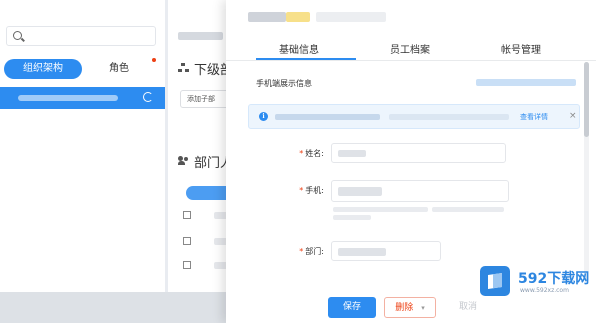  I want to click on name-label: * 姓名:, so click(311, 153).